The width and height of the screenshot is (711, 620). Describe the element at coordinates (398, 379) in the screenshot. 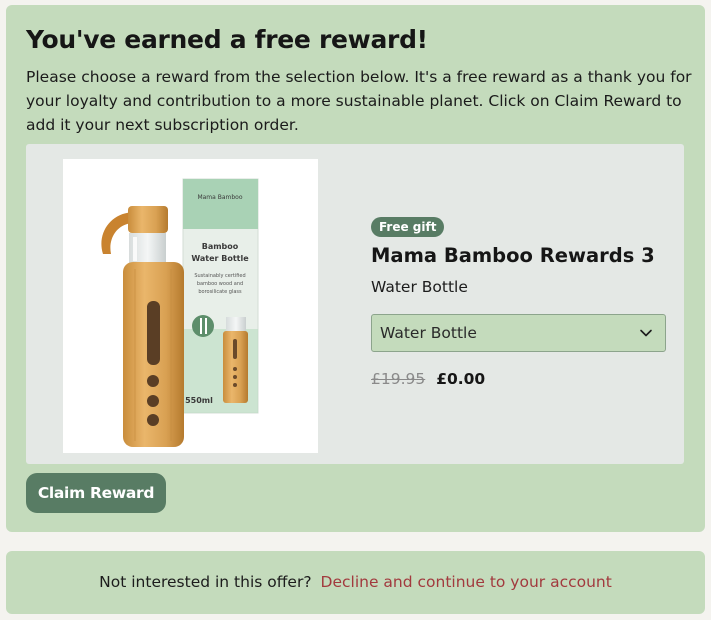

I see `original-price: £19.95` at that location.